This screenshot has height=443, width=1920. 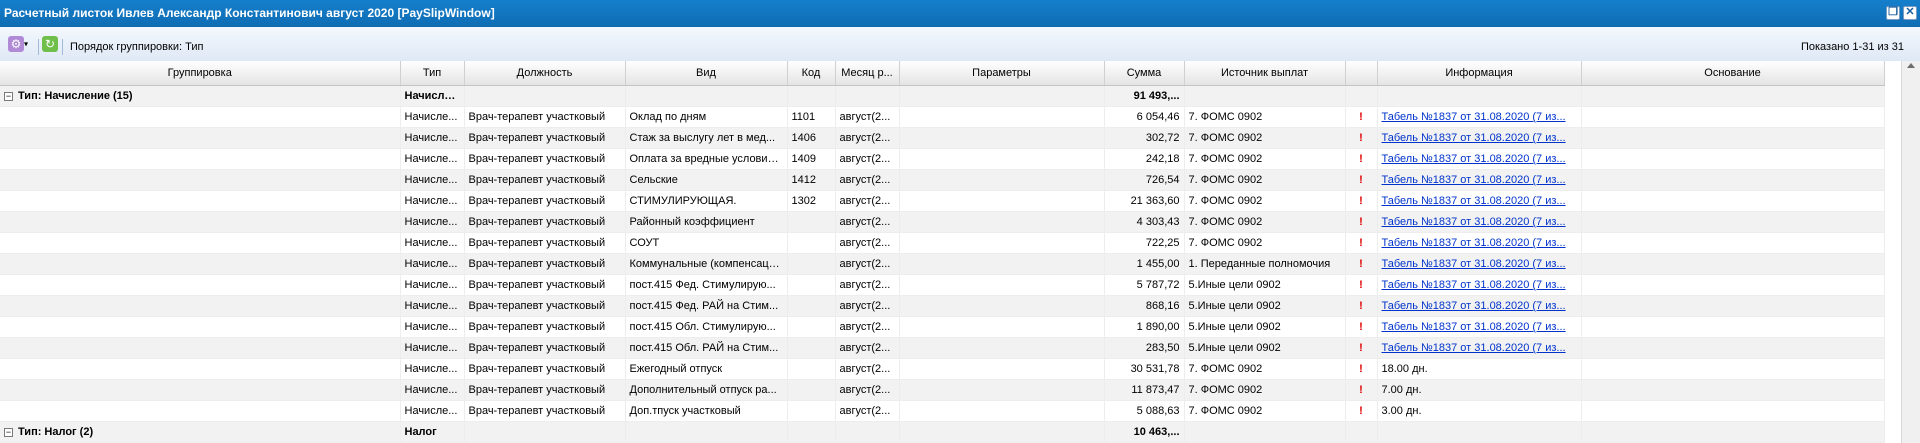 I want to click on restore-icon: ❐, so click(x=1893, y=13).